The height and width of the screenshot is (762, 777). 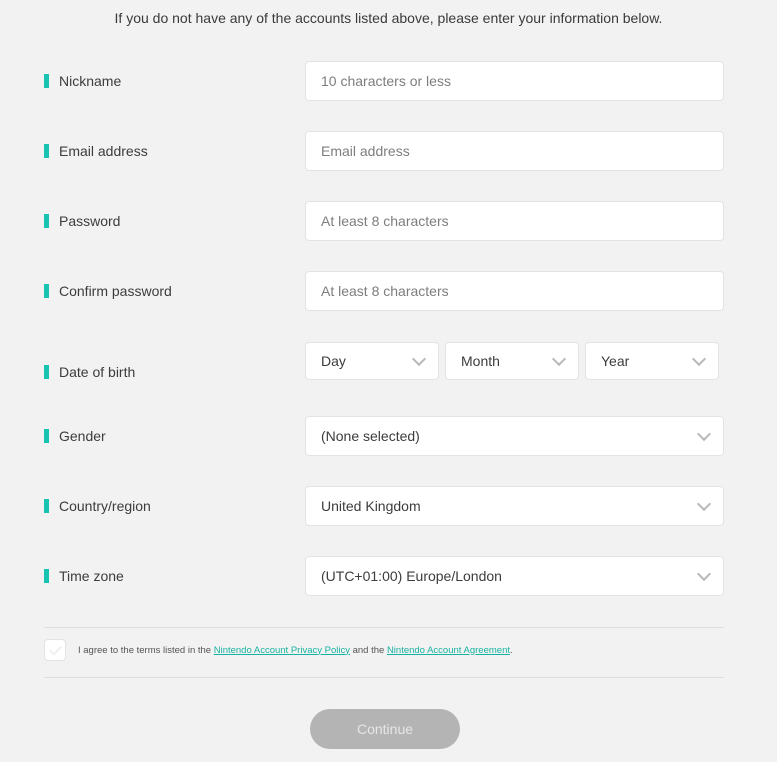 What do you see at coordinates (108, 291) in the screenshot?
I see `confirm-password-label: Confirm password` at bounding box center [108, 291].